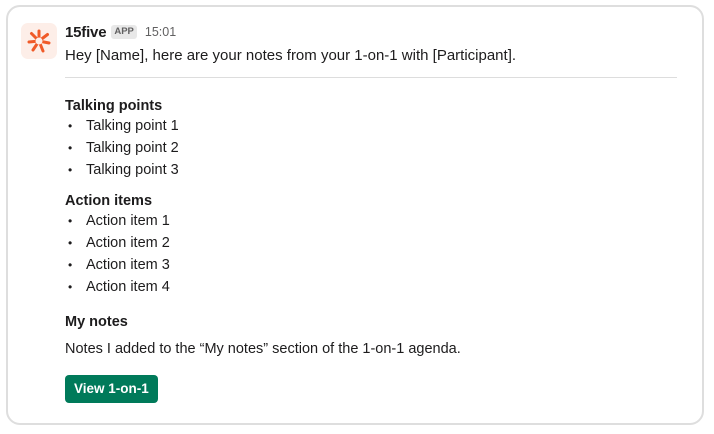  I want to click on list-item-text: Talking point 2, so click(132, 148).